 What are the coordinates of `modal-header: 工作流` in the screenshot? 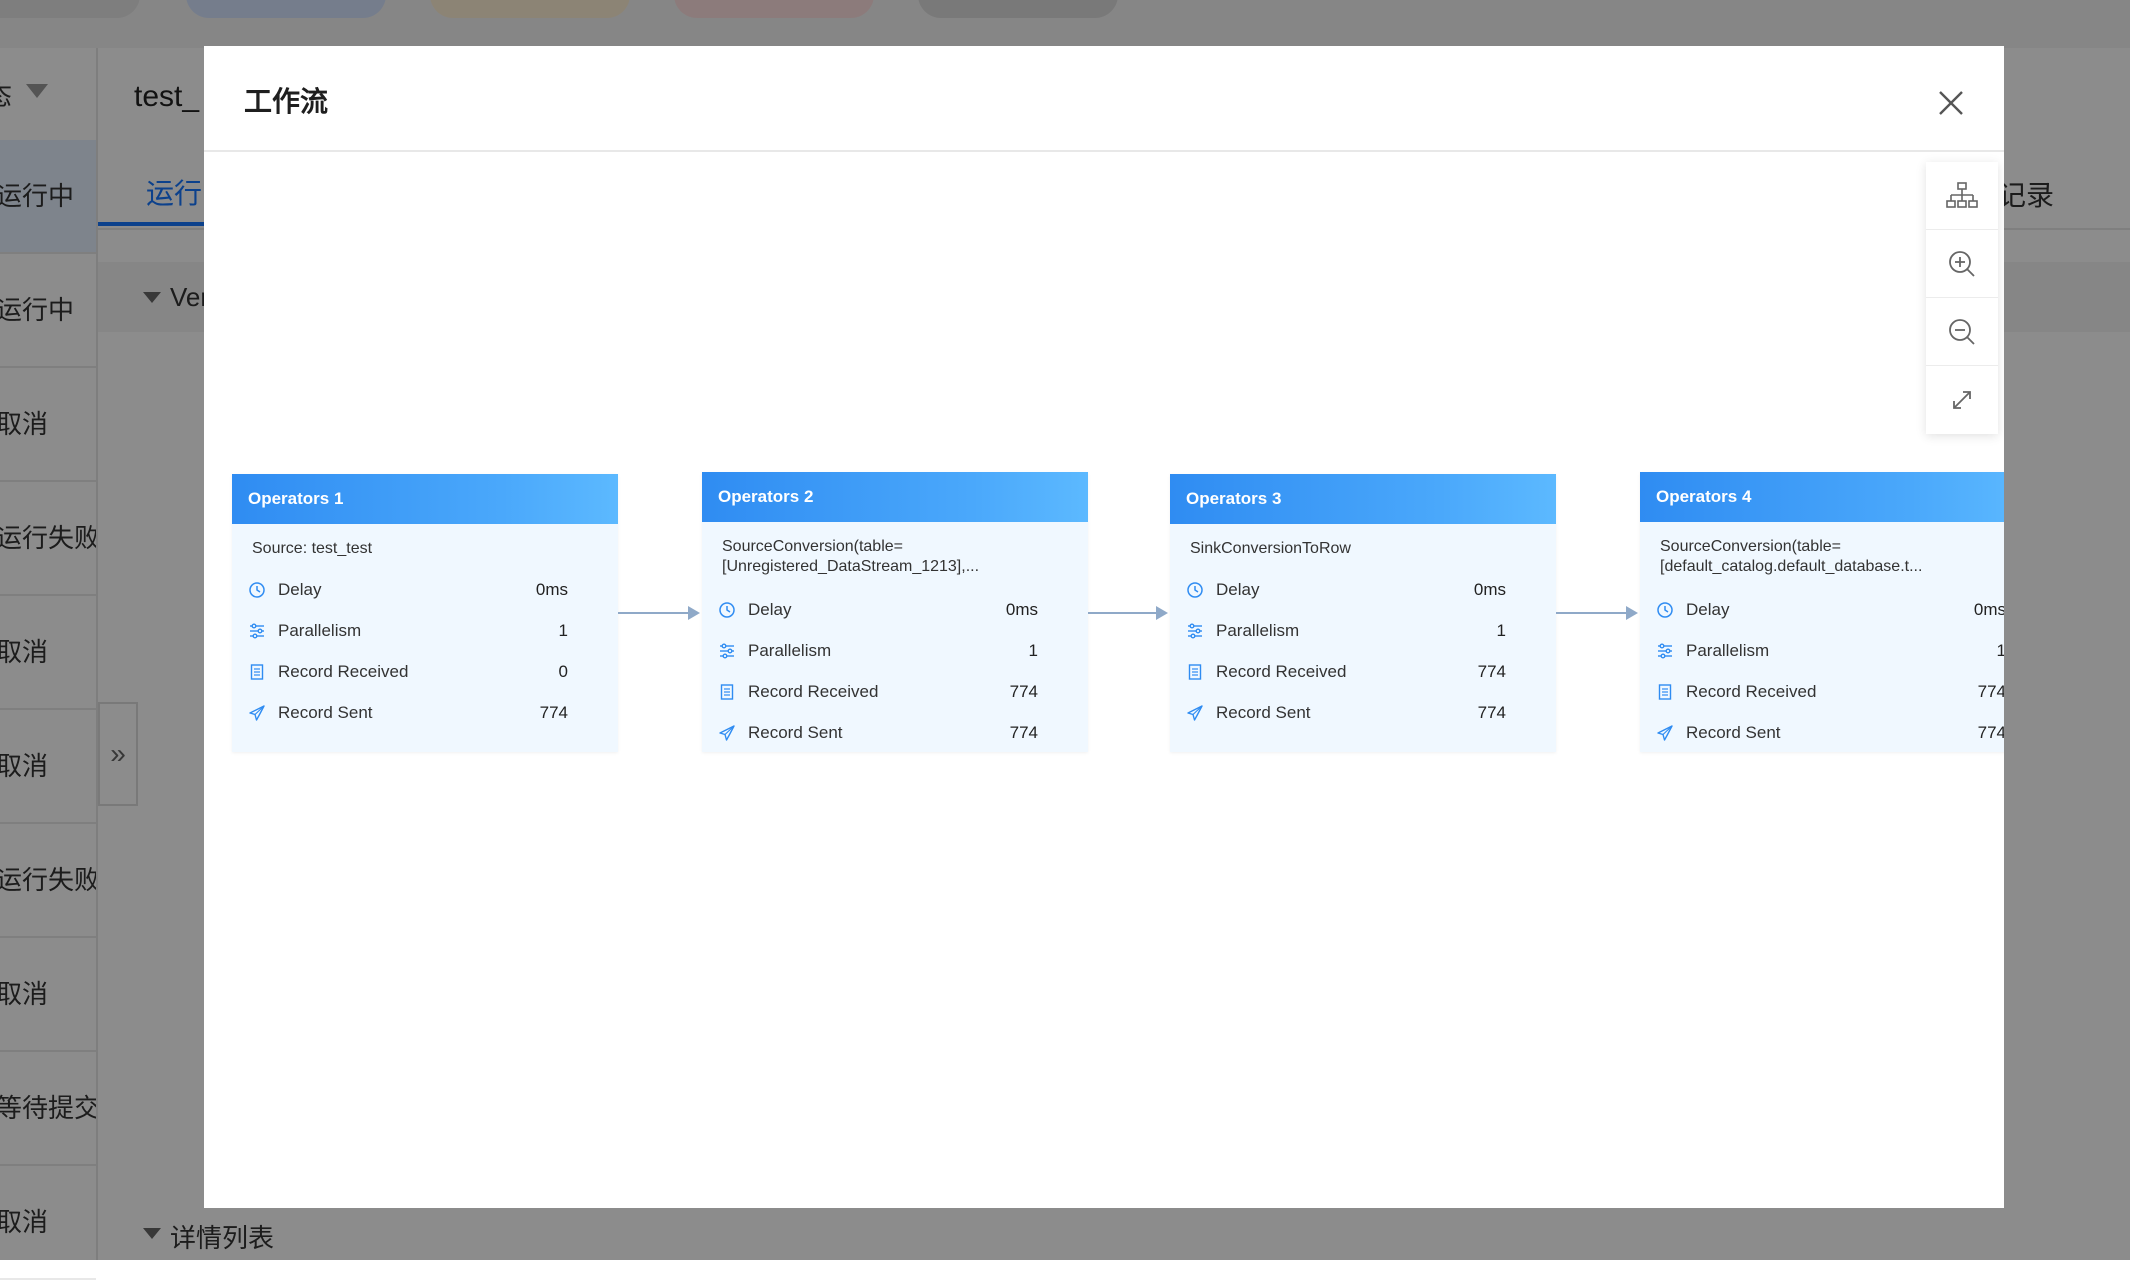 It's located at (1104, 99).